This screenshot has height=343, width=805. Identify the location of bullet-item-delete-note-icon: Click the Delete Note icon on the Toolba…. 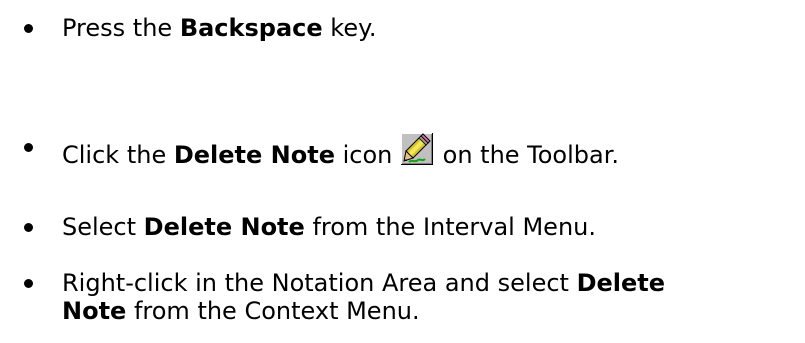
(409, 151).